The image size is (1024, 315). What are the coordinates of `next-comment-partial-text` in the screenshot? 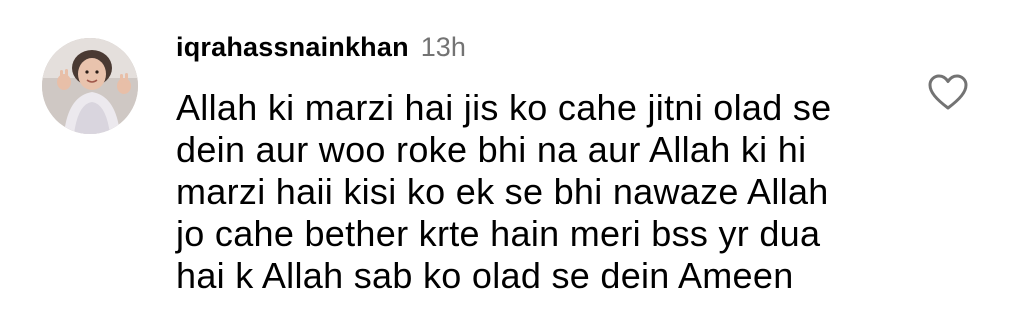 It's located at (341, 311).